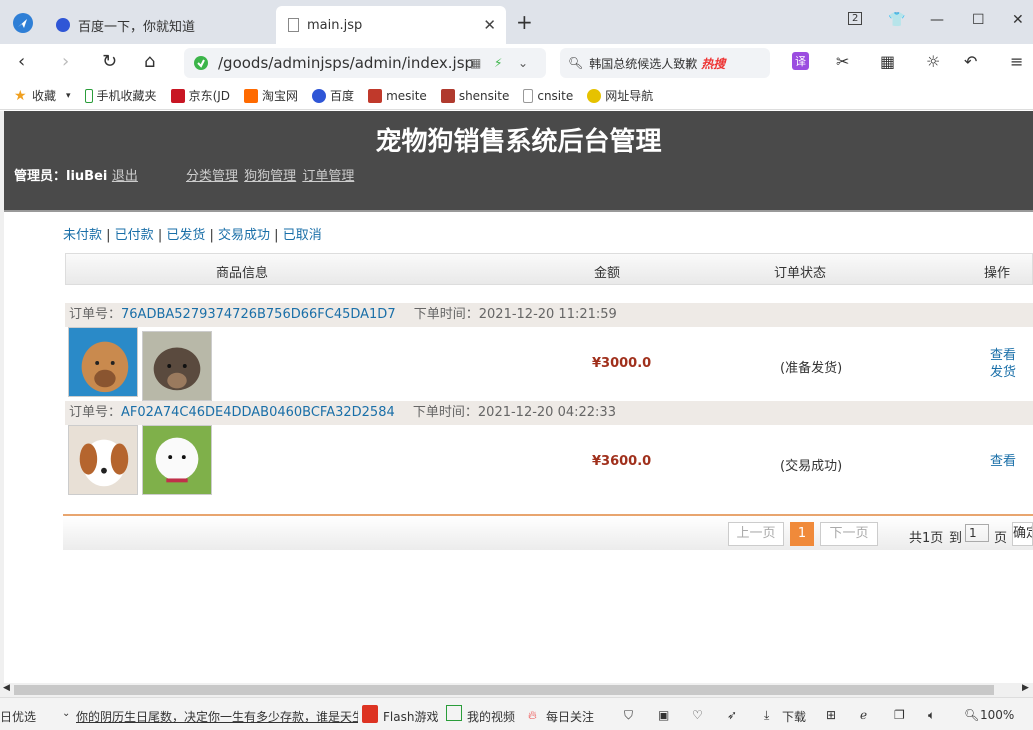  What do you see at coordinates (1025, 688) in the screenshot?
I see `scroll-right-icon: ▶` at bounding box center [1025, 688].